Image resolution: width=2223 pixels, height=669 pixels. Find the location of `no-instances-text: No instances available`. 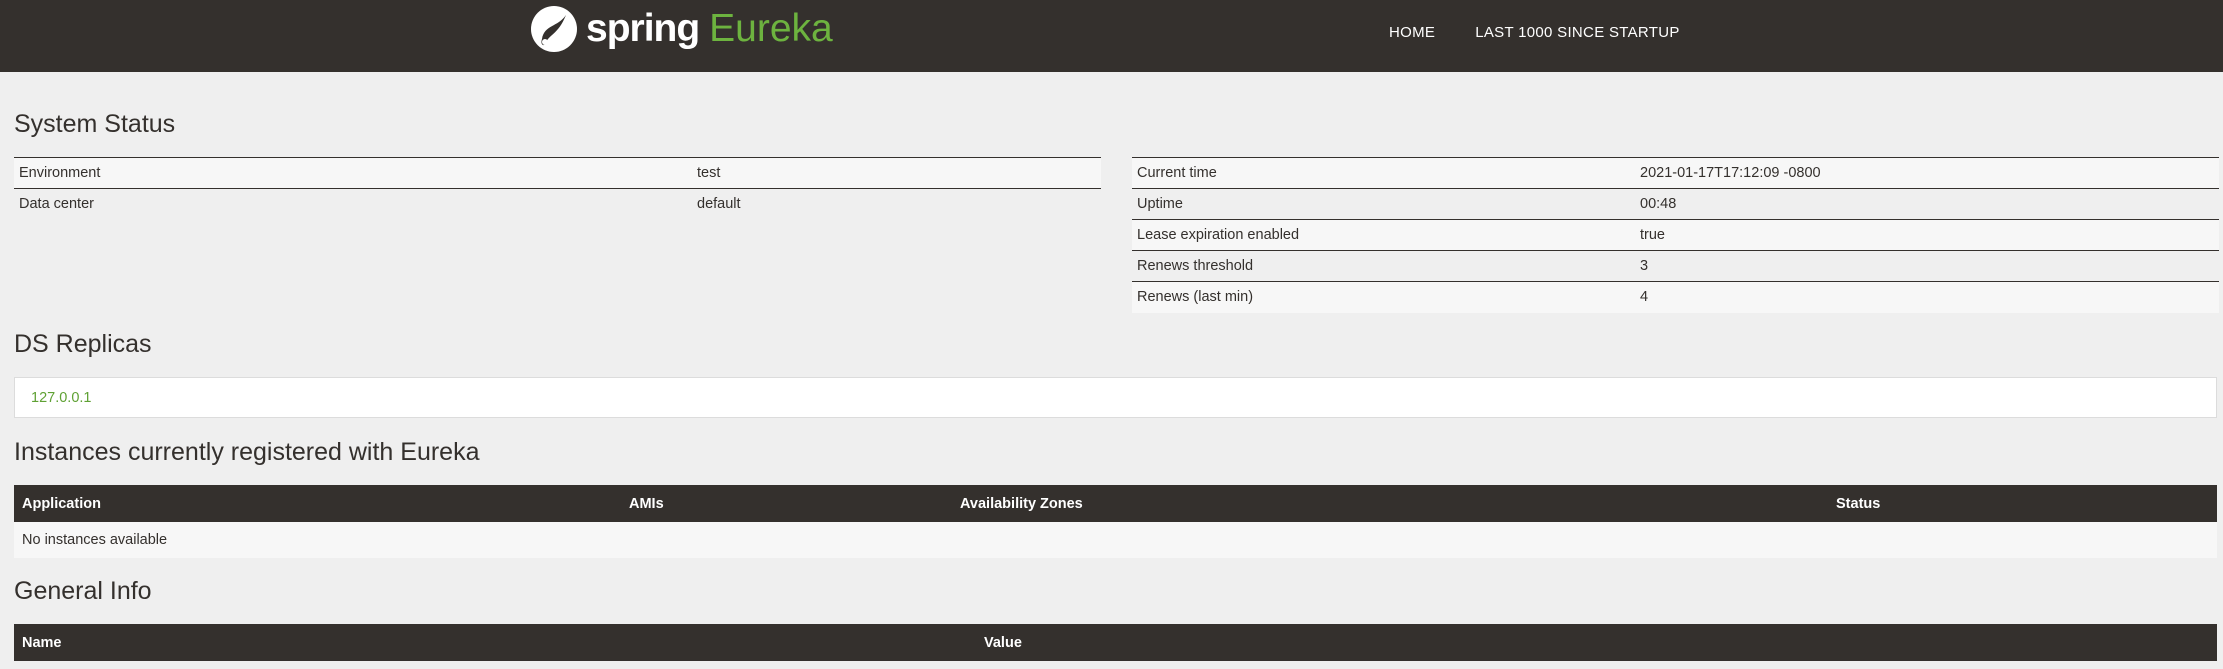

no-instances-text: No instances available is located at coordinates (95, 540).